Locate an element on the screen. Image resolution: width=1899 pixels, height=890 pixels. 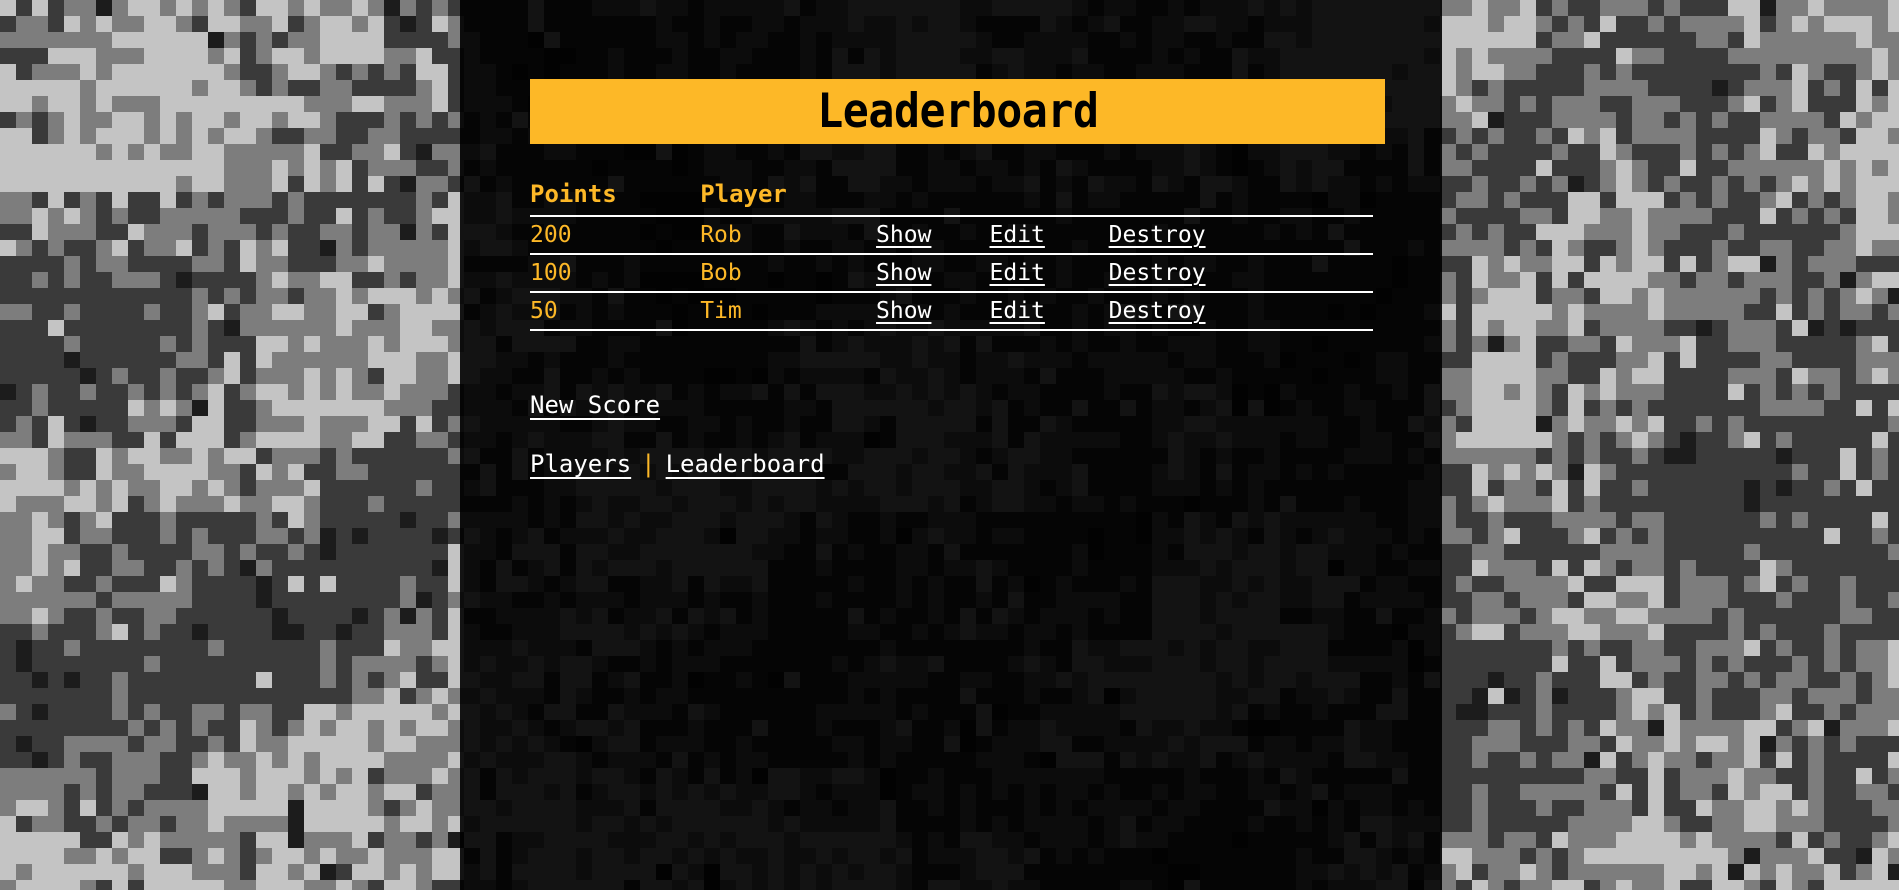
column-header-edit is located at coordinates (1049, 195).